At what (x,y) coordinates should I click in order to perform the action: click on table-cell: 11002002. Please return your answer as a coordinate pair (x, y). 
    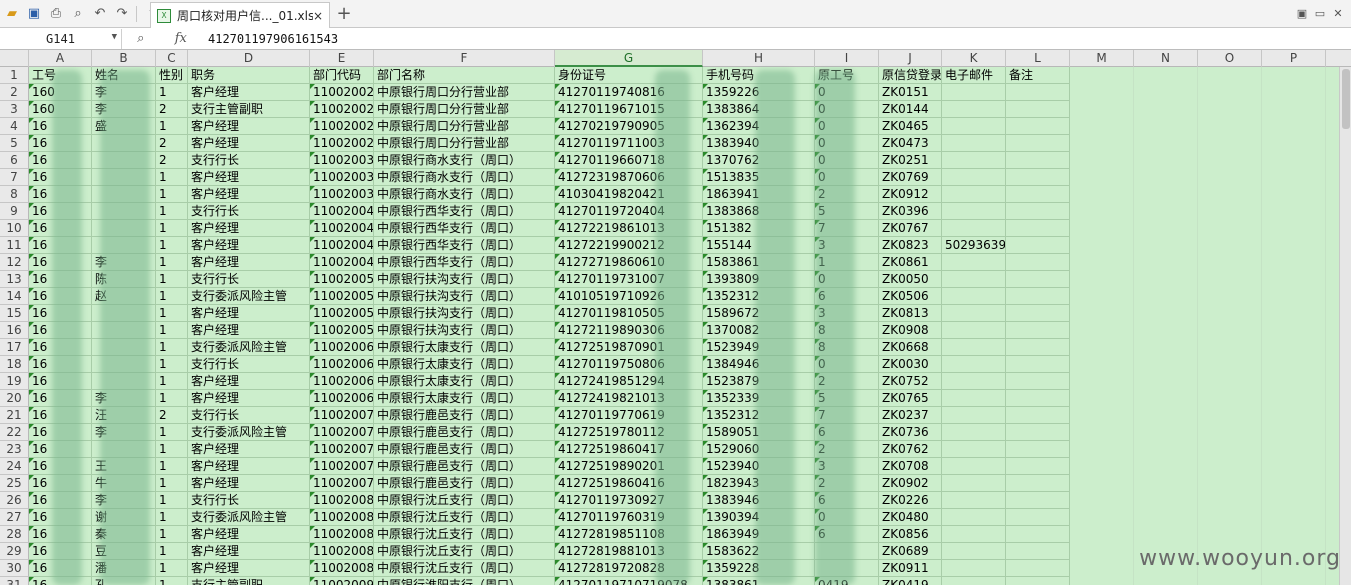
    Looking at the image, I should click on (342, 109).